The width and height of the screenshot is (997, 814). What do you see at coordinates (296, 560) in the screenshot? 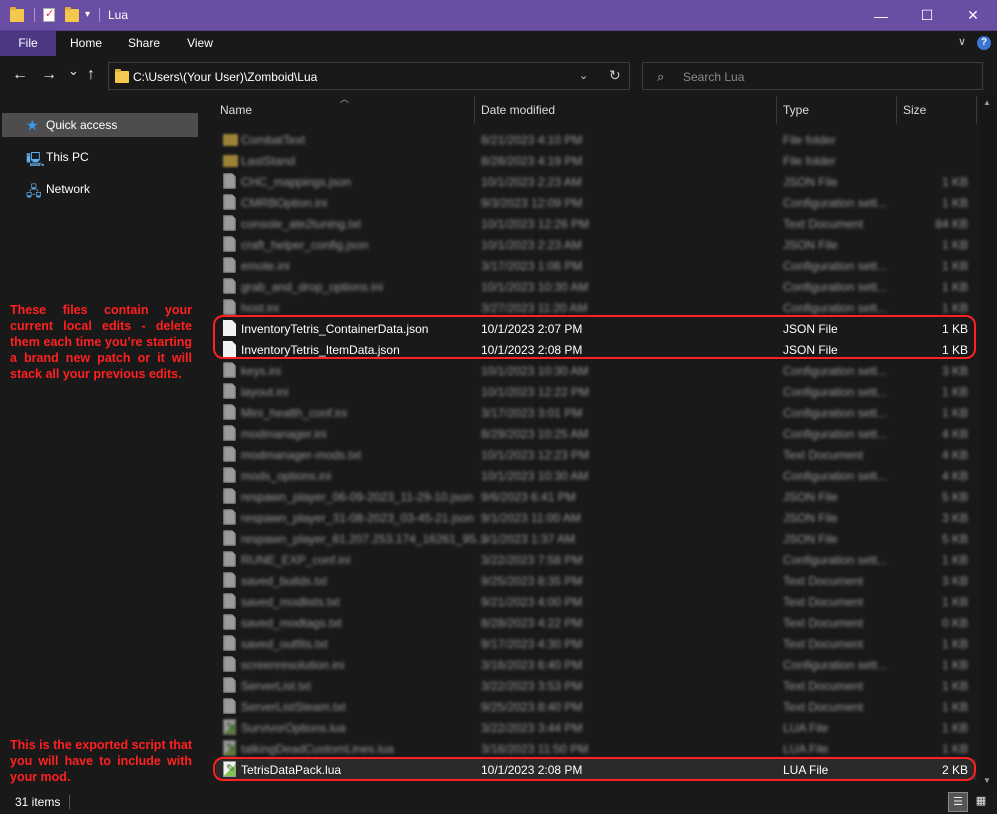
I see `file-name: RUNE_EXP_conf.ini` at bounding box center [296, 560].